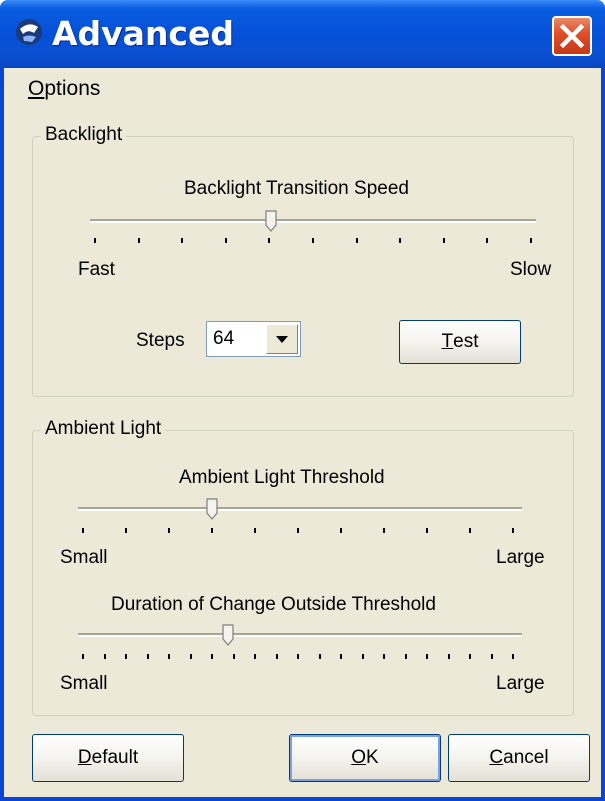 The image size is (605, 801). I want to click on ok-button: OK, so click(365, 758).